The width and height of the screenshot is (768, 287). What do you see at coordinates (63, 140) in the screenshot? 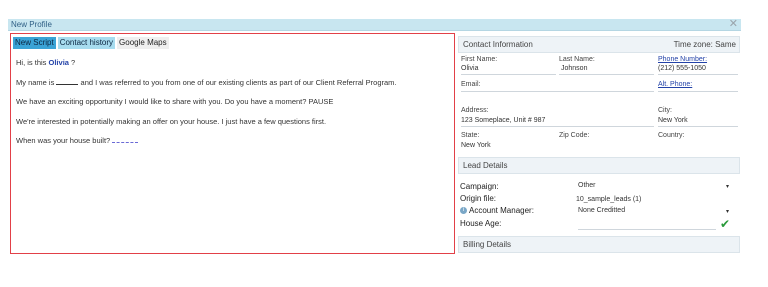
I see `question-text: When was your house built?` at bounding box center [63, 140].